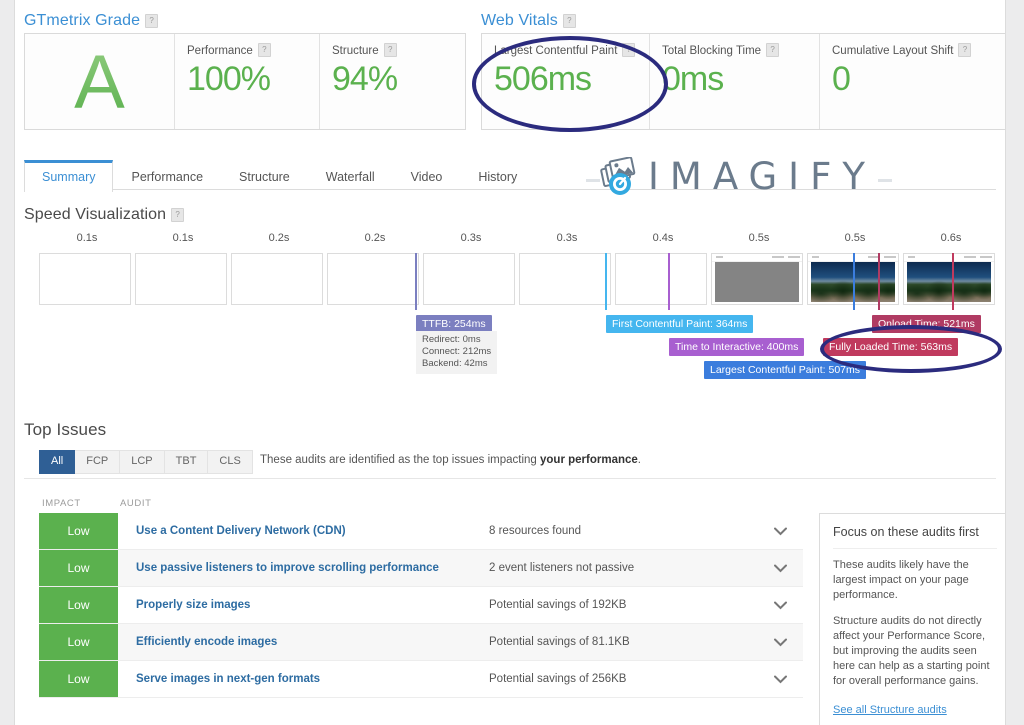 This screenshot has height=725, width=1024. Describe the element at coordinates (757, 282) in the screenshot. I see `thumb-placeholder-grey` at that location.